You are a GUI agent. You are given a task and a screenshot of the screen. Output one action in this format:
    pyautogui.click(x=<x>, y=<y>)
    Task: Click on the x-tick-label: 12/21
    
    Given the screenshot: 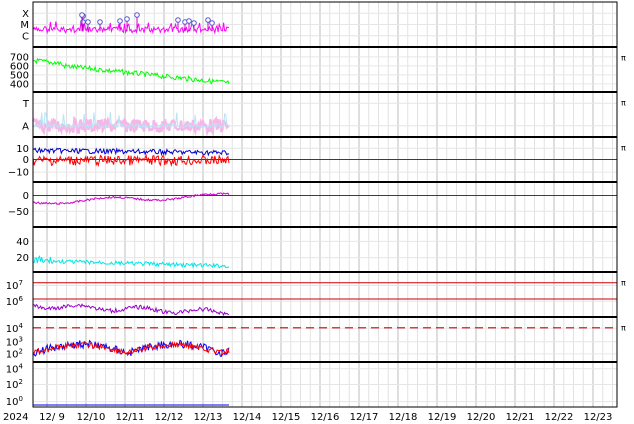 What is the action you would take?
    pyautogui.click(x=520, y=417)
    